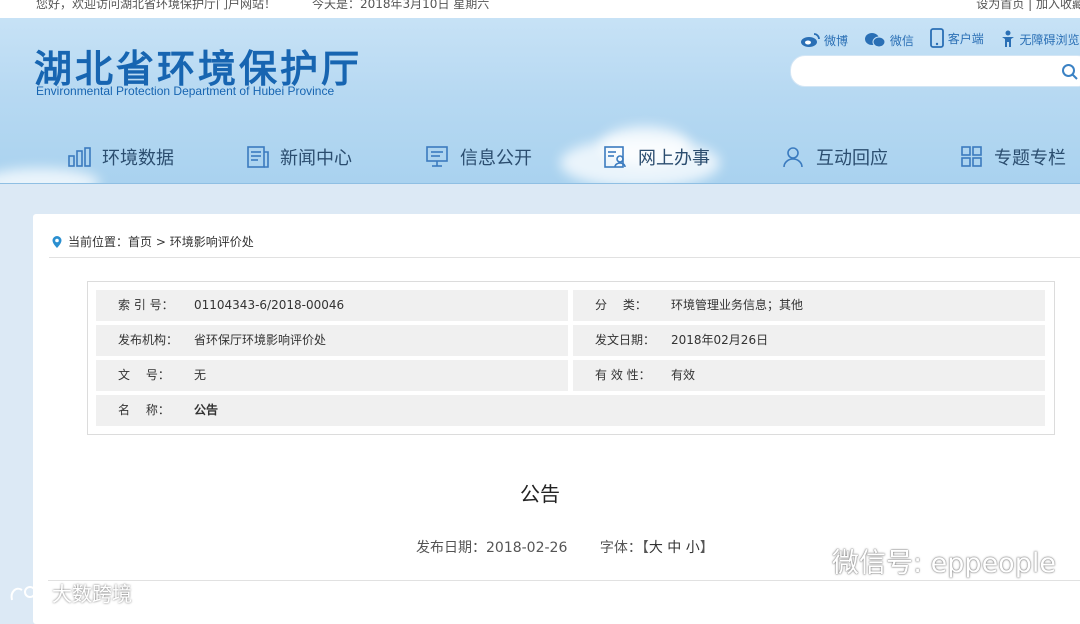 This screenshot has width=1080, height=624. What do you see at coordinates (332, 340) in the screenshot?
I see `info-cell-publisher: 发布机构： 省环保厅环境影响评价处` at bounding box center [332, 340].